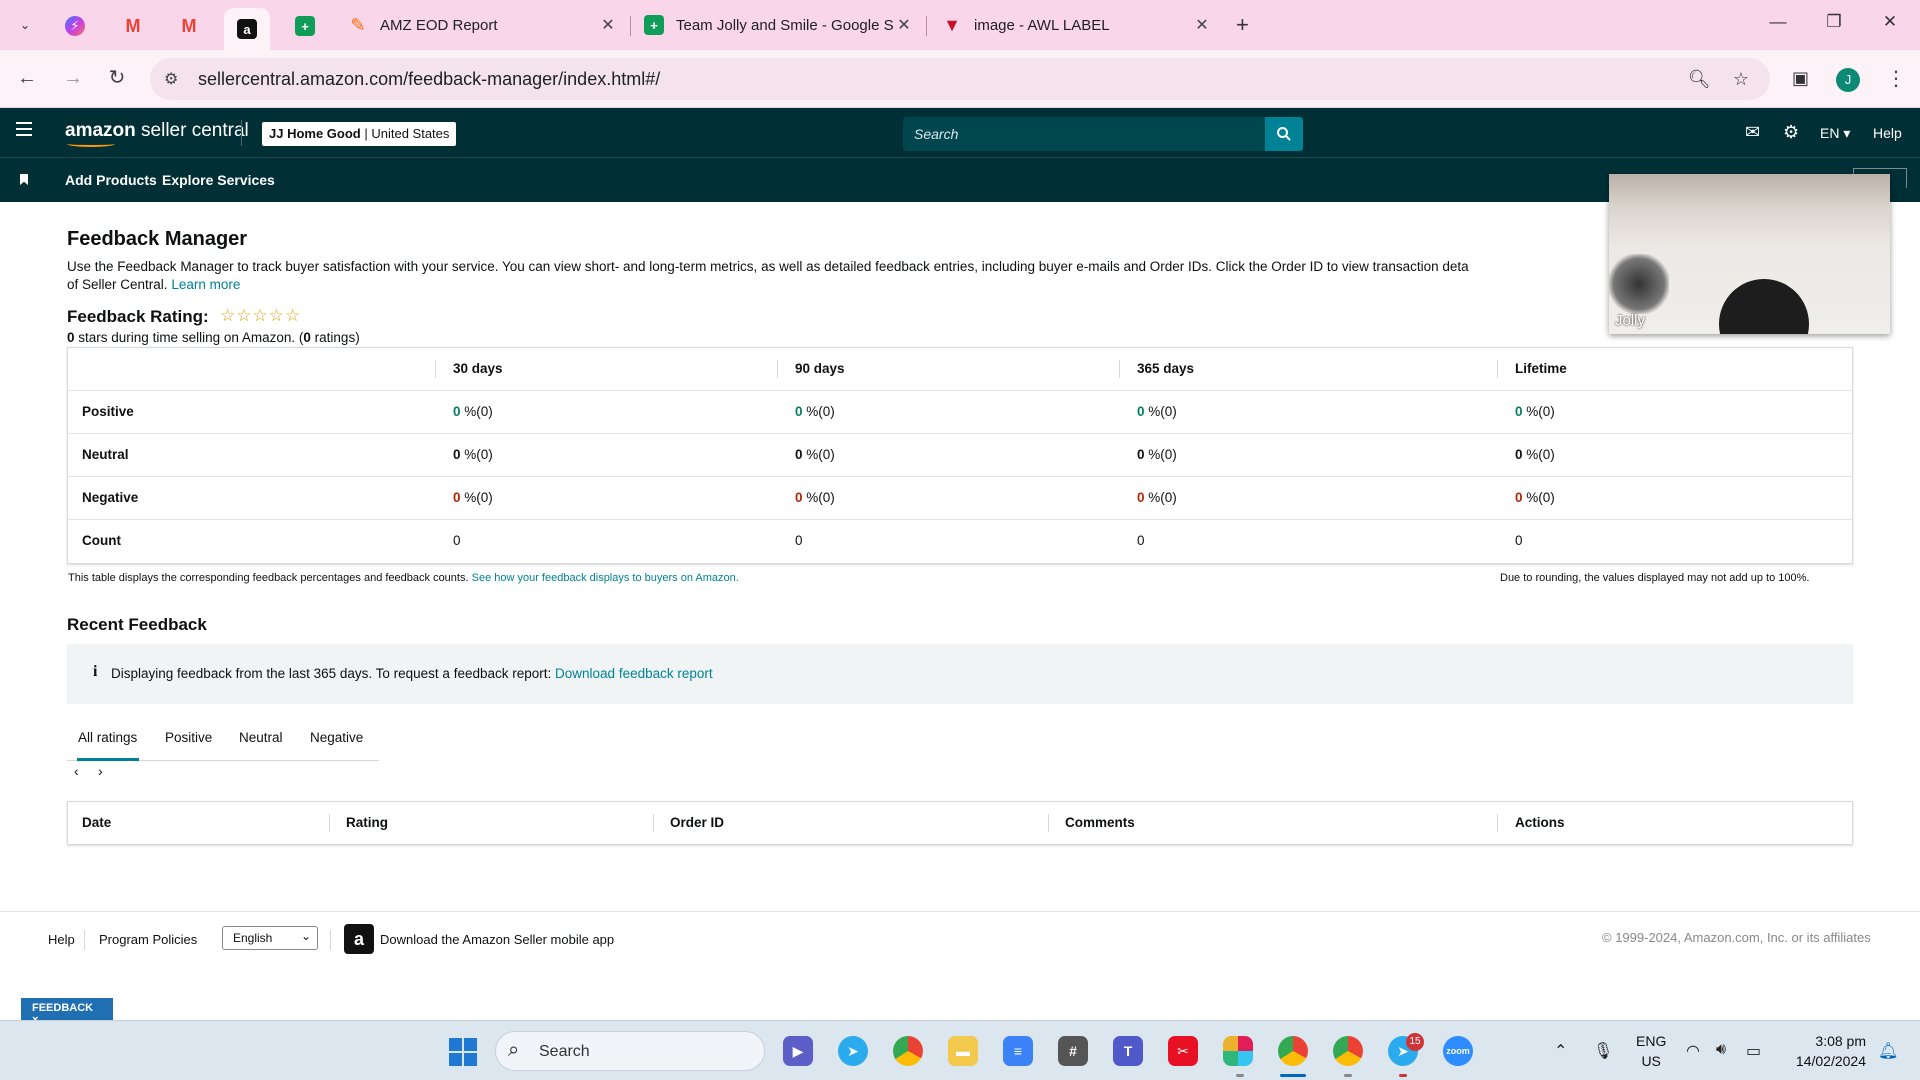 The image size is (1920, 1080). What do you see at coordinates (779, 25) in the screenshot?
I see `tab-team-jolly-sheet: + Team Jolly and Smile - Google S ✕` at bounding box center [779, 25].